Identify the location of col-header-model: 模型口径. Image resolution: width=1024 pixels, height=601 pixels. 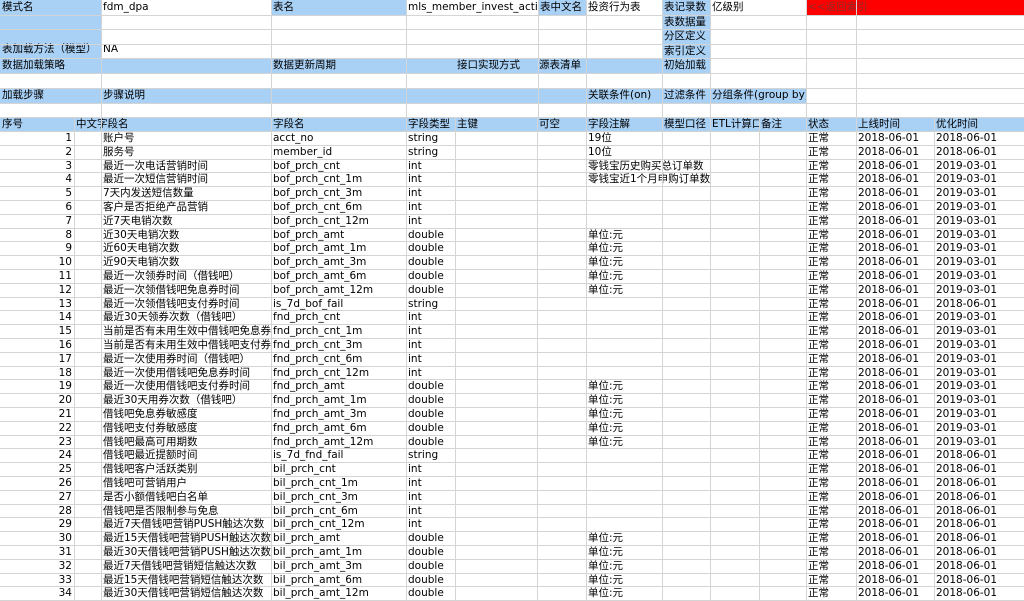
(686, 124).